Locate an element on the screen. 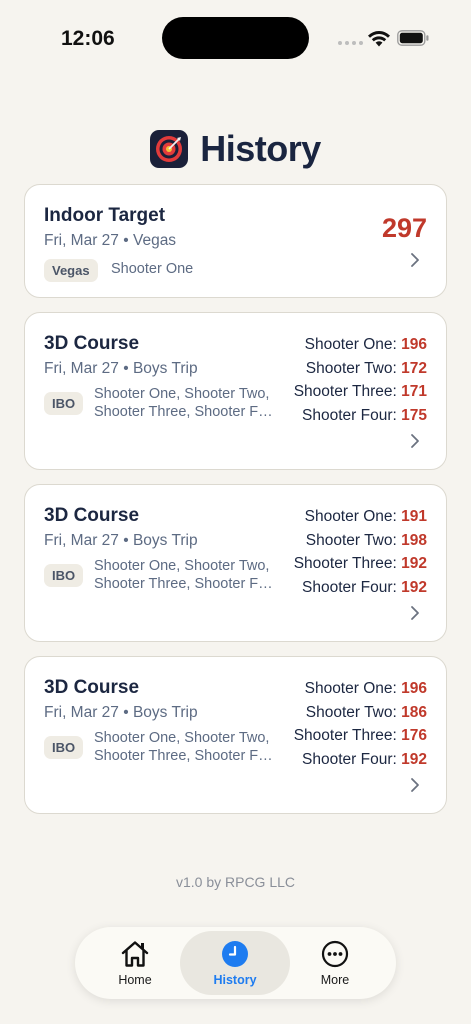 This screenshot has height=1024, width=471. tab-home: Home is located at coordinates (135, 963).